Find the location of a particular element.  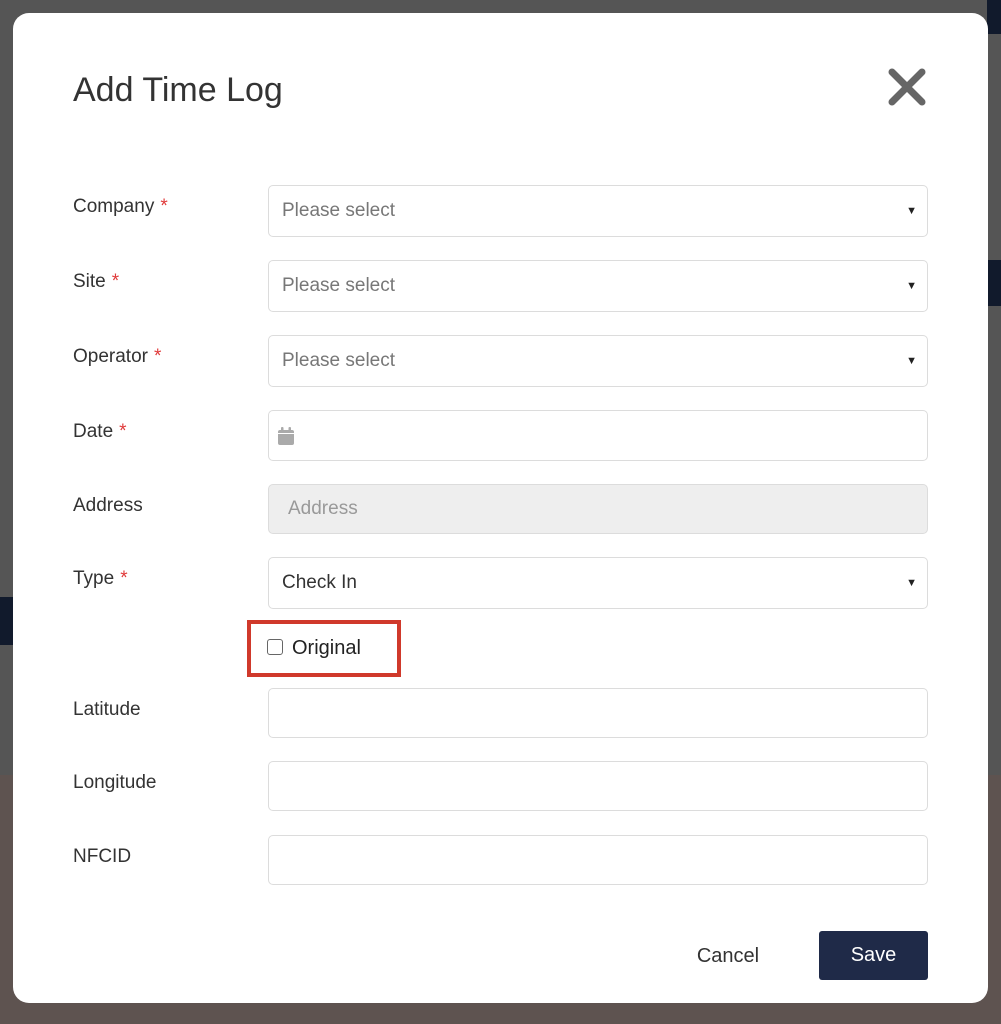

original-checkbox-highlight: Original is located at coordinates (324, 648).